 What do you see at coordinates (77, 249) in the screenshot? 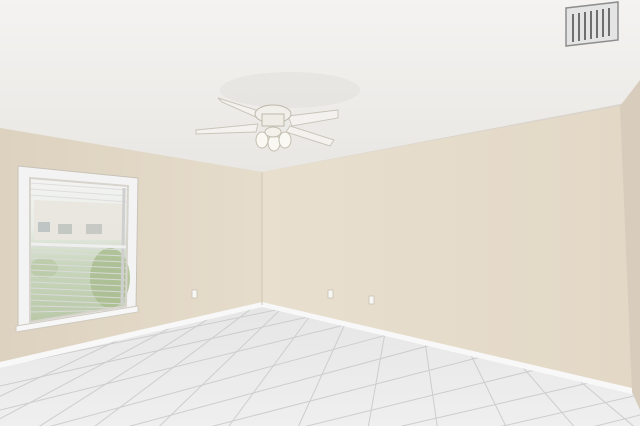
I see `window-with-blinds-icon` at bounding box center [77, 249].